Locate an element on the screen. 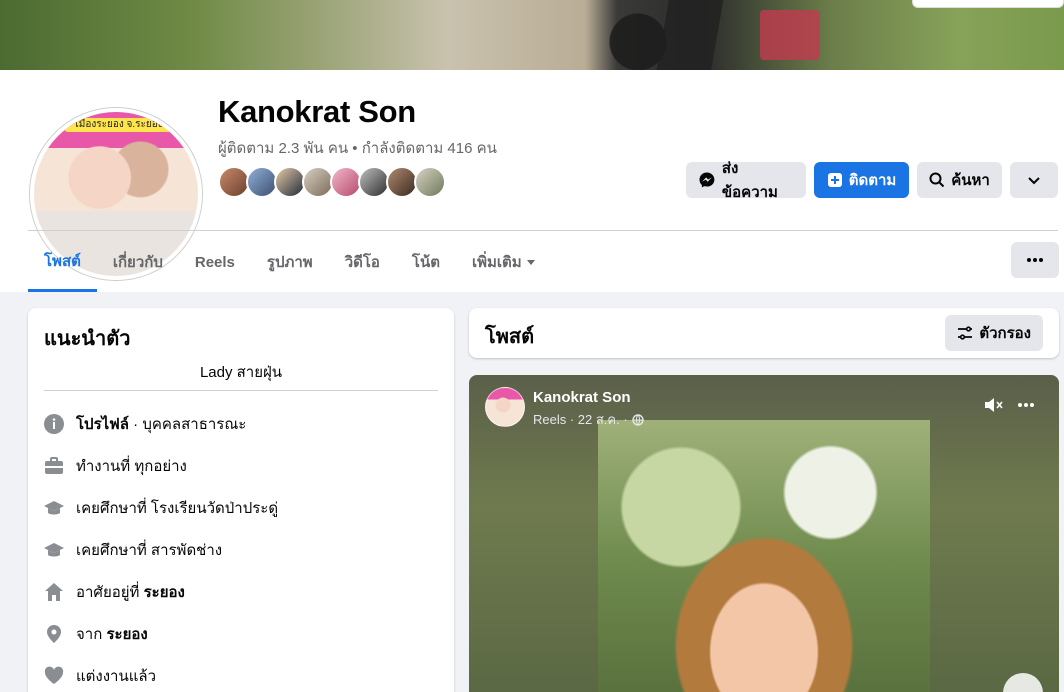  globe-icon is located at coordinates (637, 419).